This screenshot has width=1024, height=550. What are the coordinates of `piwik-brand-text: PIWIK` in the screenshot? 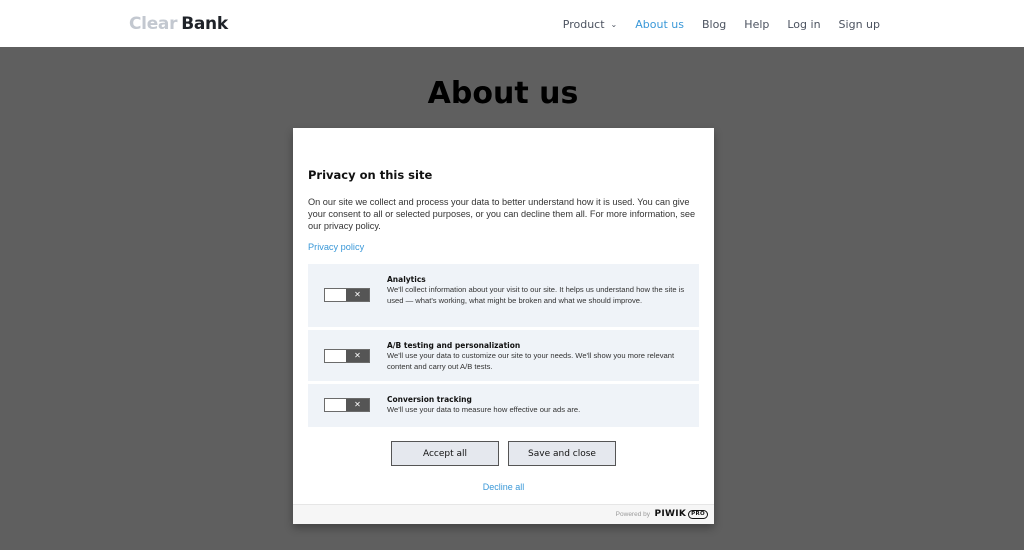 It's located at (670, 514).